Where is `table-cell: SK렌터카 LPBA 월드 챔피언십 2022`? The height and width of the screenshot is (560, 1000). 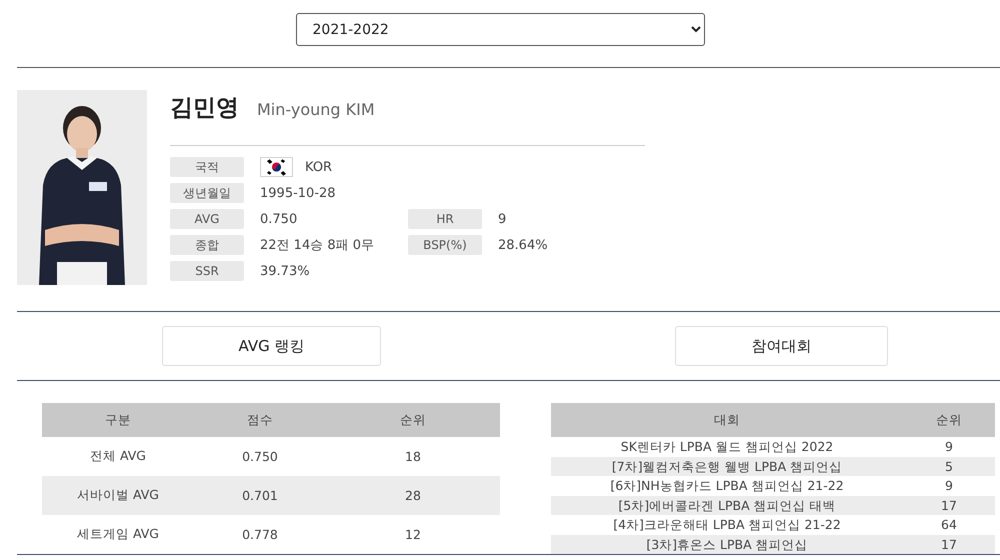 table-cell: SK렌터카 LPBA 월드 챔피언십 2022 is located at coordinates (727, 446).